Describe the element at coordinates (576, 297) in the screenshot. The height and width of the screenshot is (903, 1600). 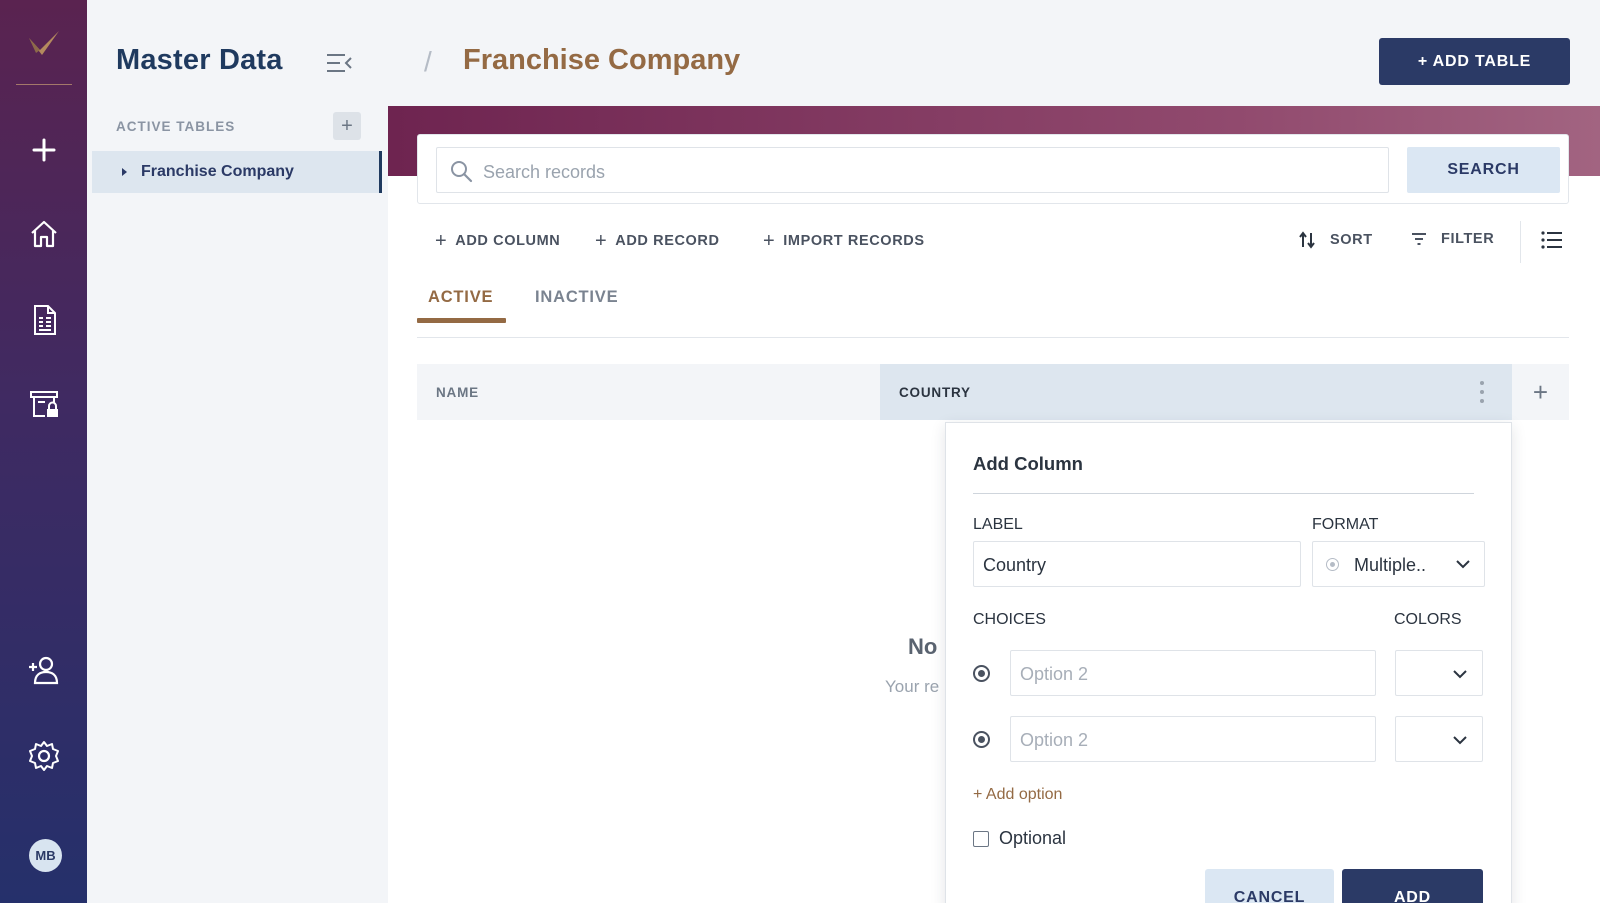
I see `tab-inactive: INACTIVE` at that location.